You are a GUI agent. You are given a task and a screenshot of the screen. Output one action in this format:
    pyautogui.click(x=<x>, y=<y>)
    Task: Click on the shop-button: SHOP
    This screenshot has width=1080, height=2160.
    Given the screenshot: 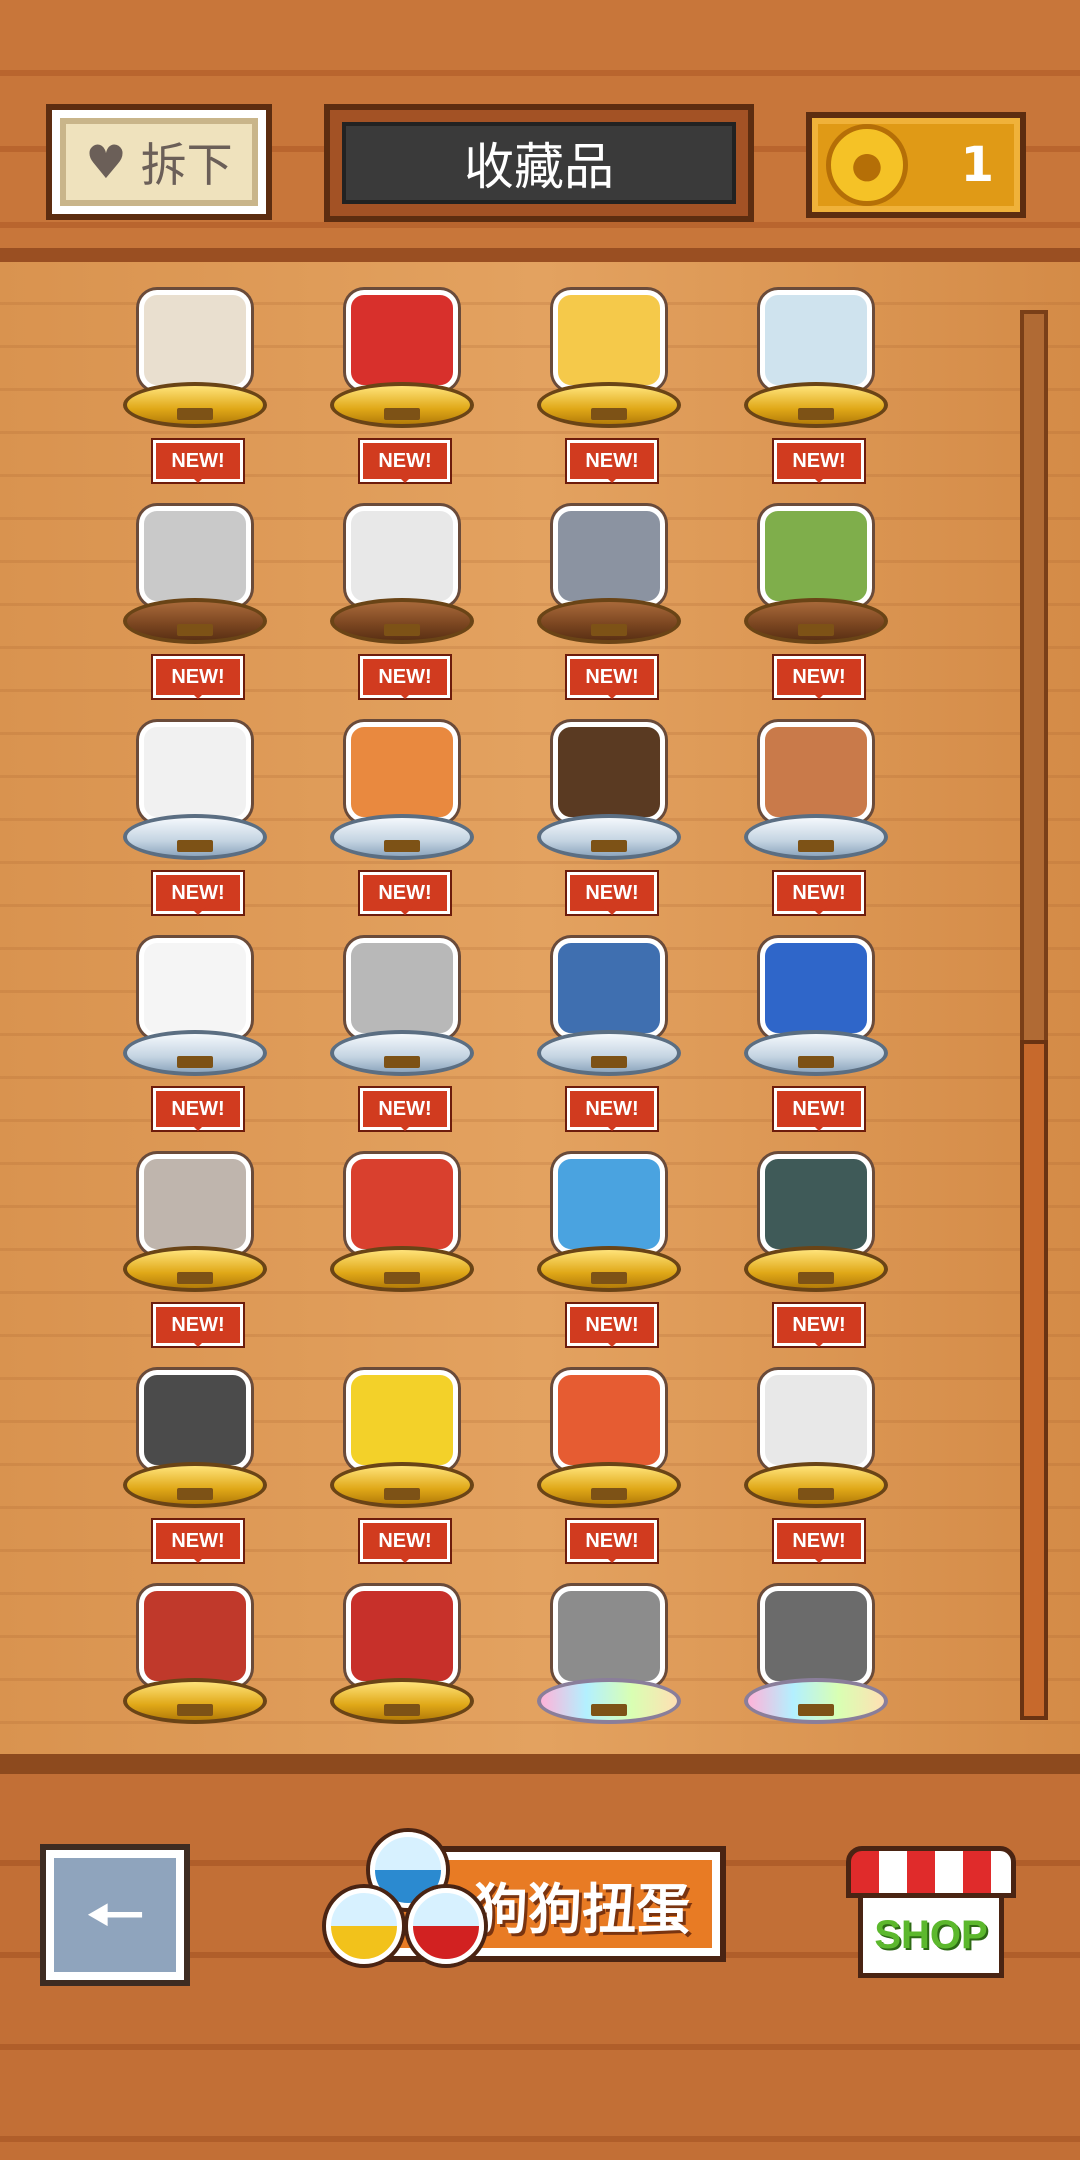 What is the action you would take?
    pyautogui.click(x=931, y=1913)
    